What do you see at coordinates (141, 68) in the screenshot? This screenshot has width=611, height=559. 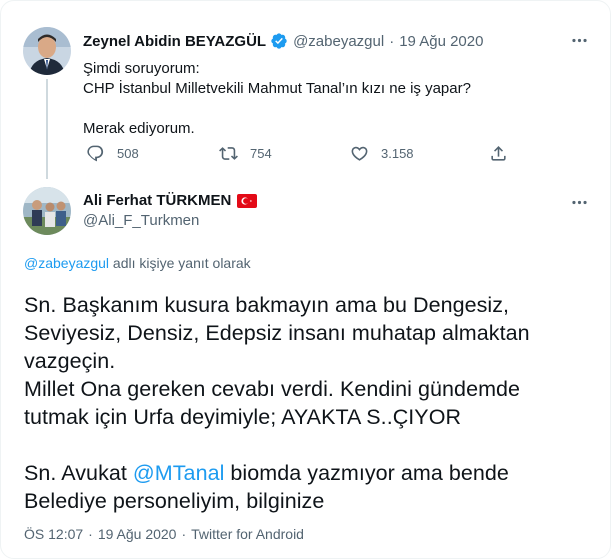 I see `tweet-text-line: Şimdi soruyorum:` at bounding box center [141, 68].